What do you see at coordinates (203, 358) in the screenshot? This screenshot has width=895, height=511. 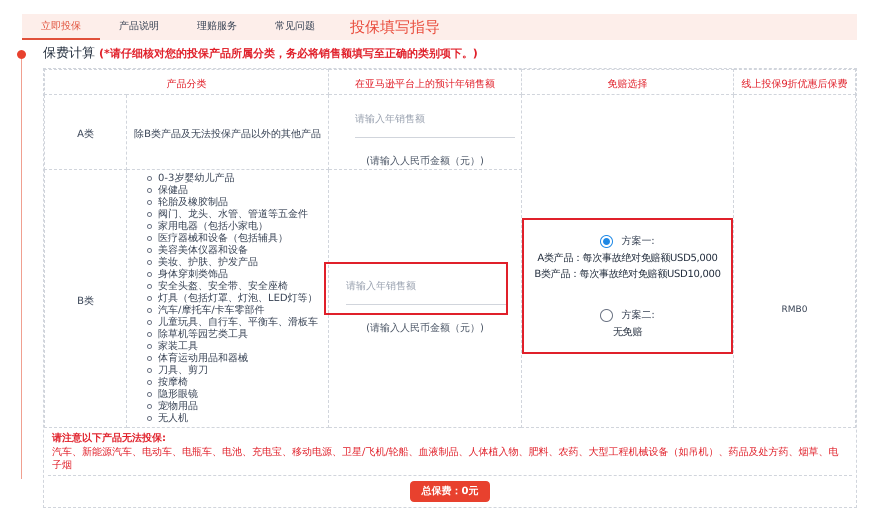 I see `product-item: 体育运动用品和器械` at bounding box center [203, 358].